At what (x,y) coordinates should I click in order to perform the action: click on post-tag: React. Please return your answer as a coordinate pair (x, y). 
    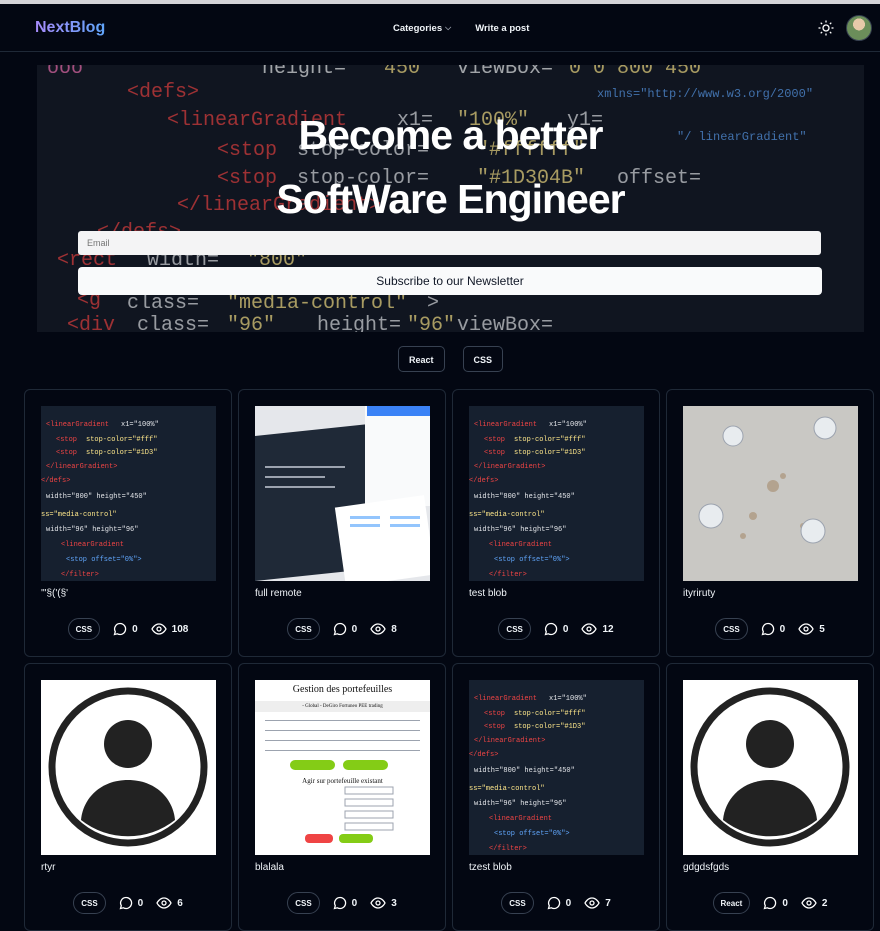
    Looking at the image, I should click on (731, 903).